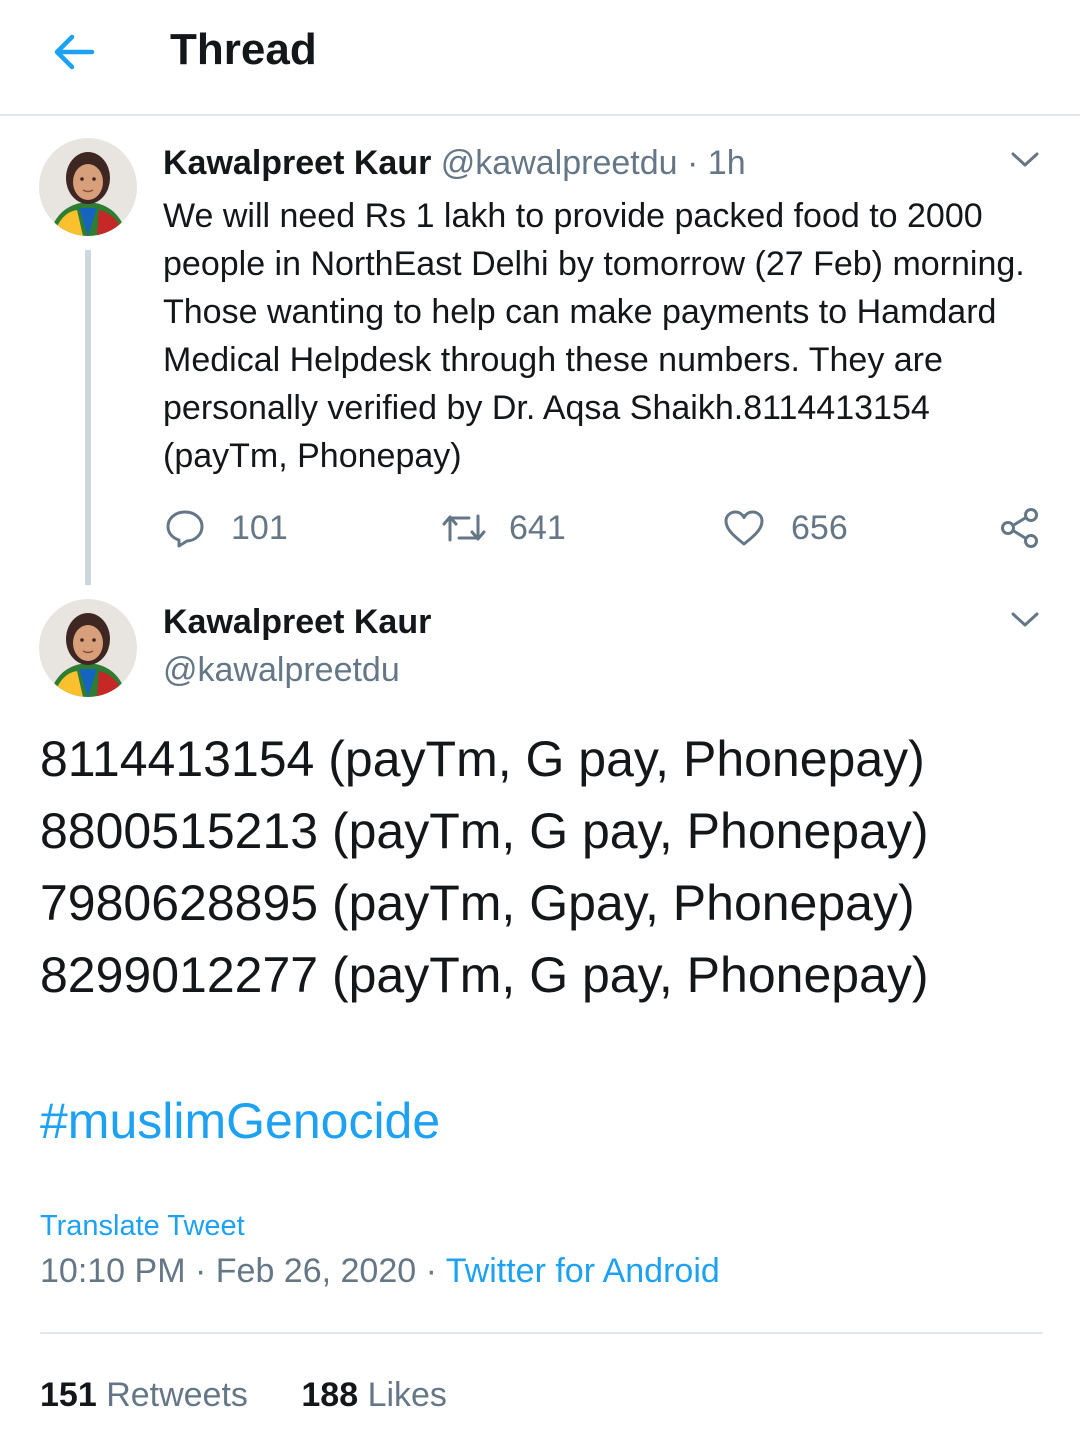  Describe the element at coordinates (330, 1395) in the screenshot. I see `likes-count: 188` at that location.